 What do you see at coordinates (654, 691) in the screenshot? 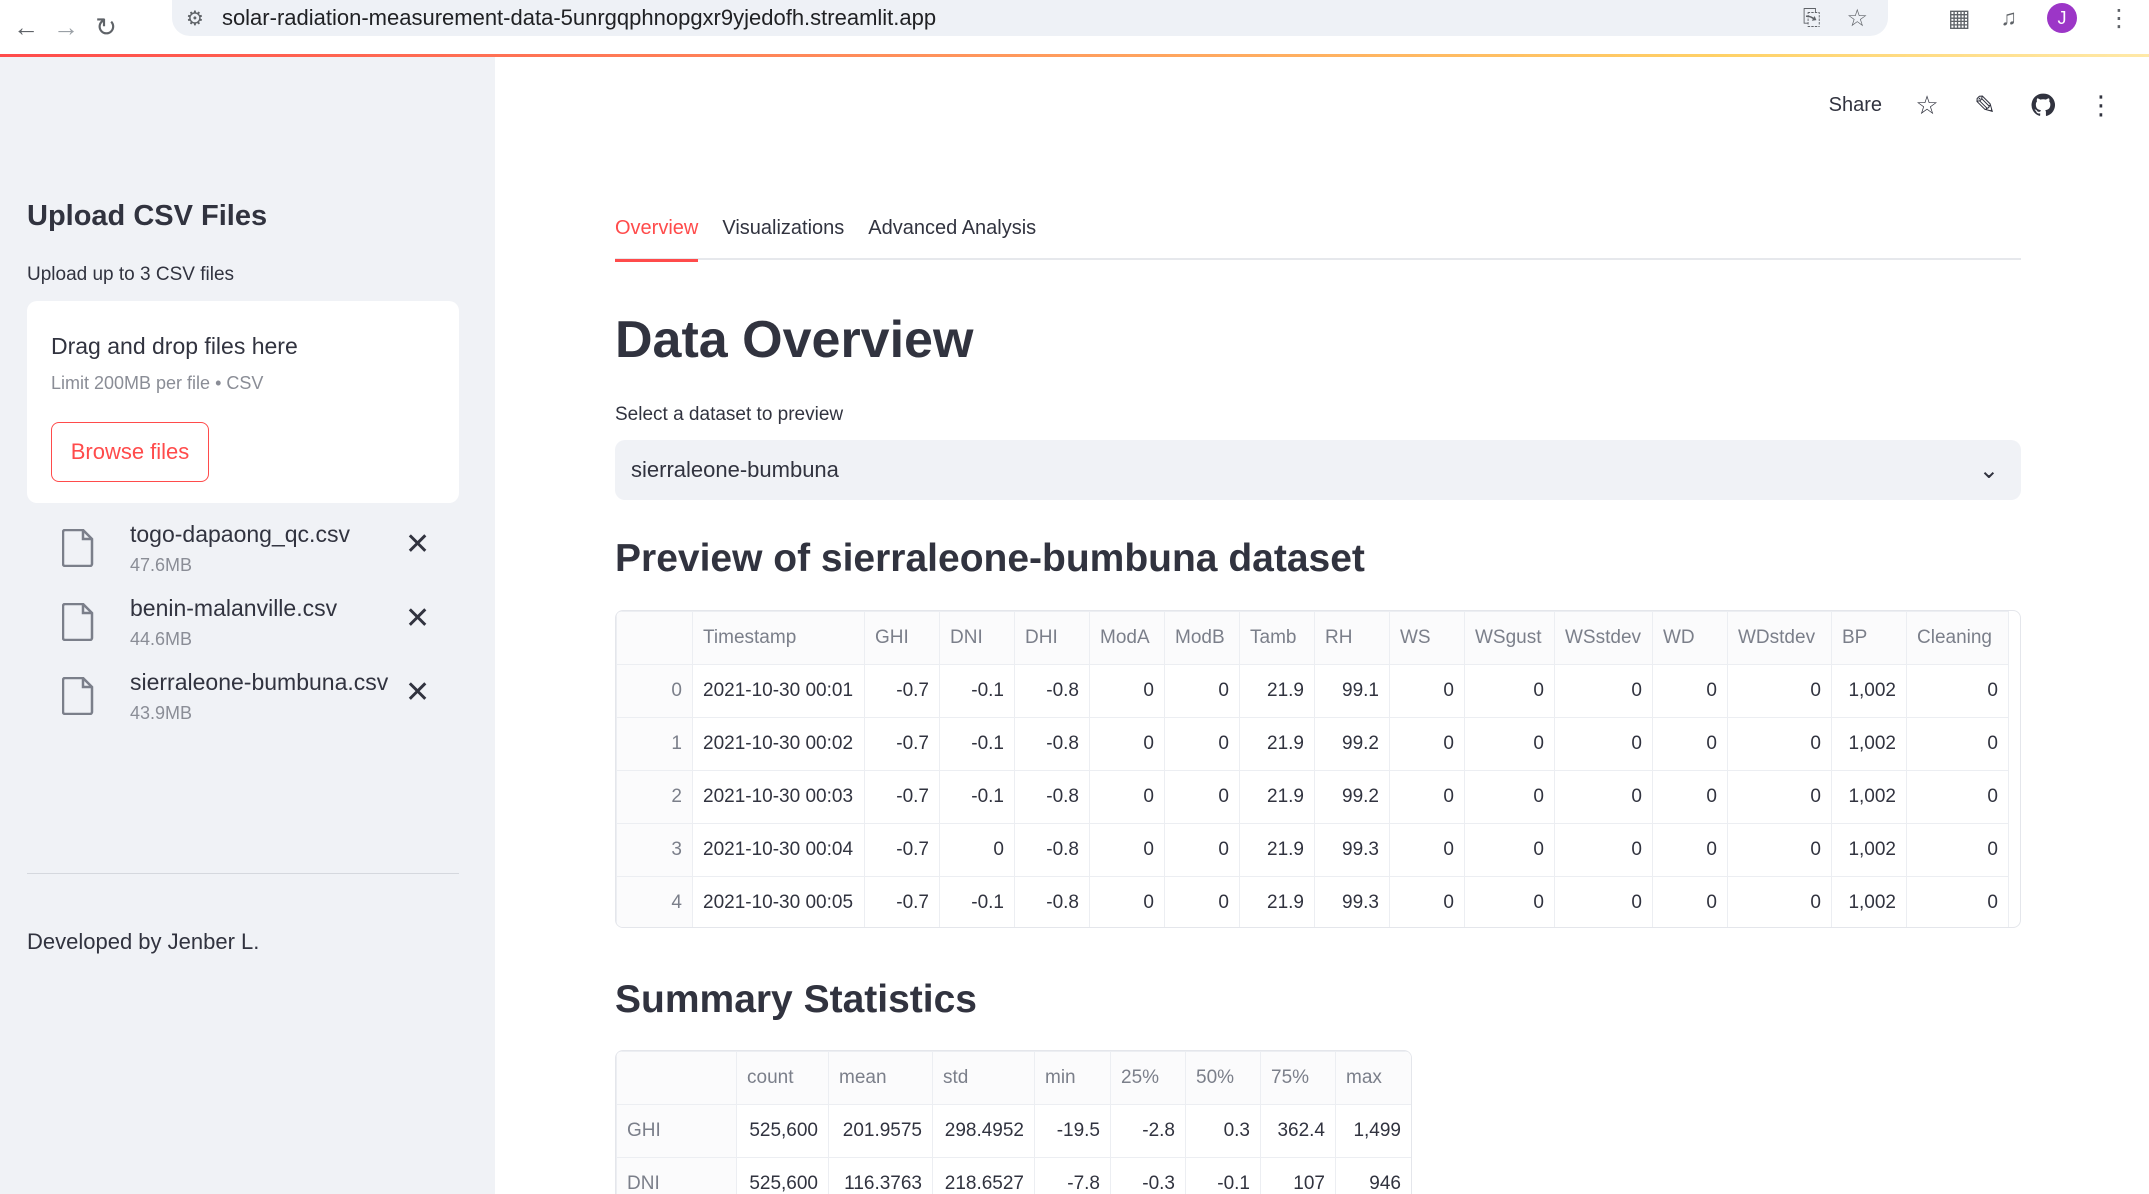
I see `row-index: 0` at bounding box center [654, 691].